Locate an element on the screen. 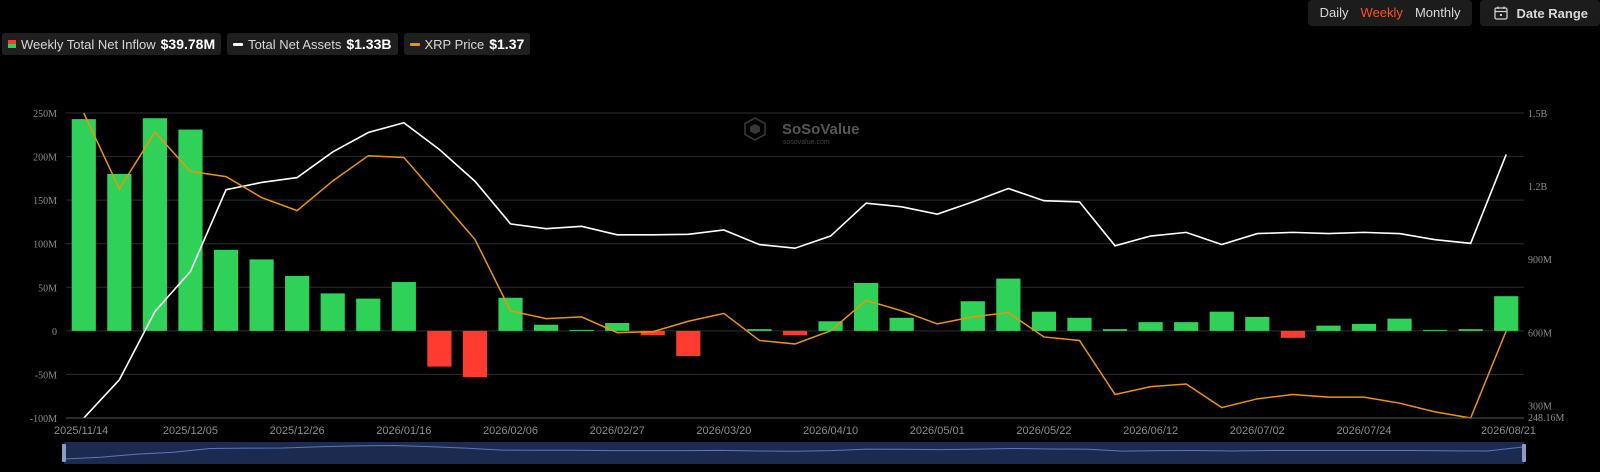  x-axis-tick-label: 2026/05/01 is located at coordinates (937, 431).